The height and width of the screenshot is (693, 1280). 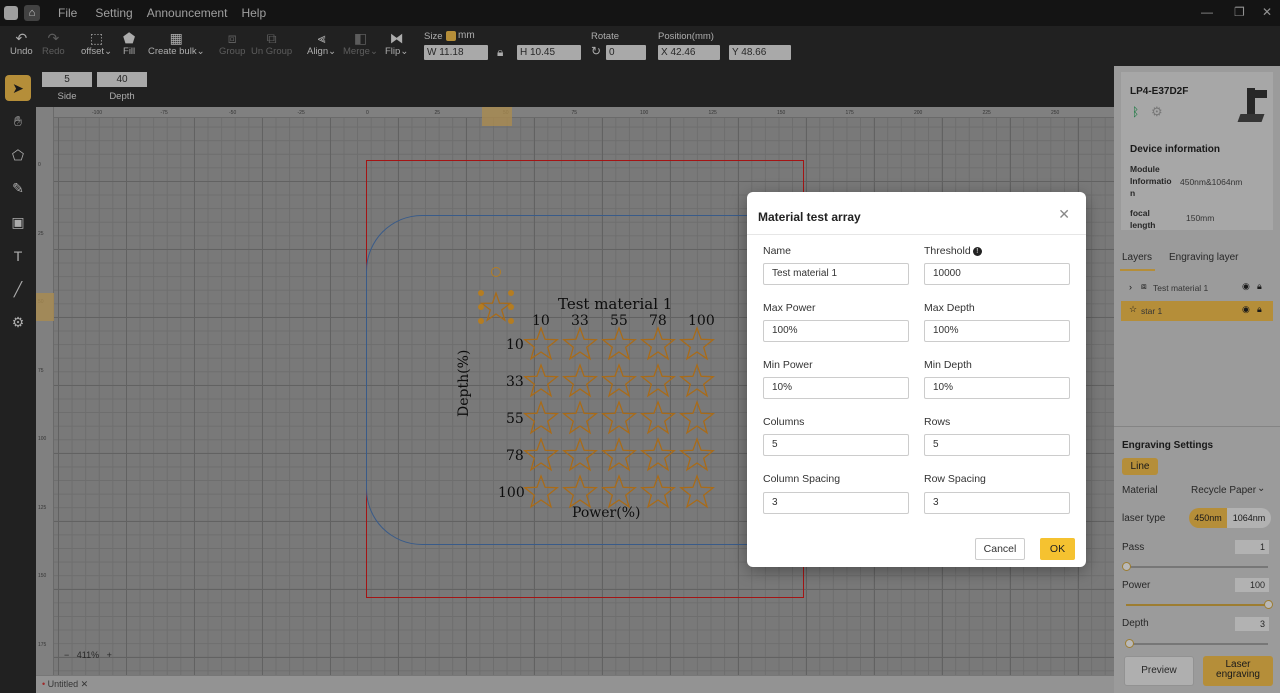 I want to click on max-power-label: Max Power, so click(x=789, y=308).